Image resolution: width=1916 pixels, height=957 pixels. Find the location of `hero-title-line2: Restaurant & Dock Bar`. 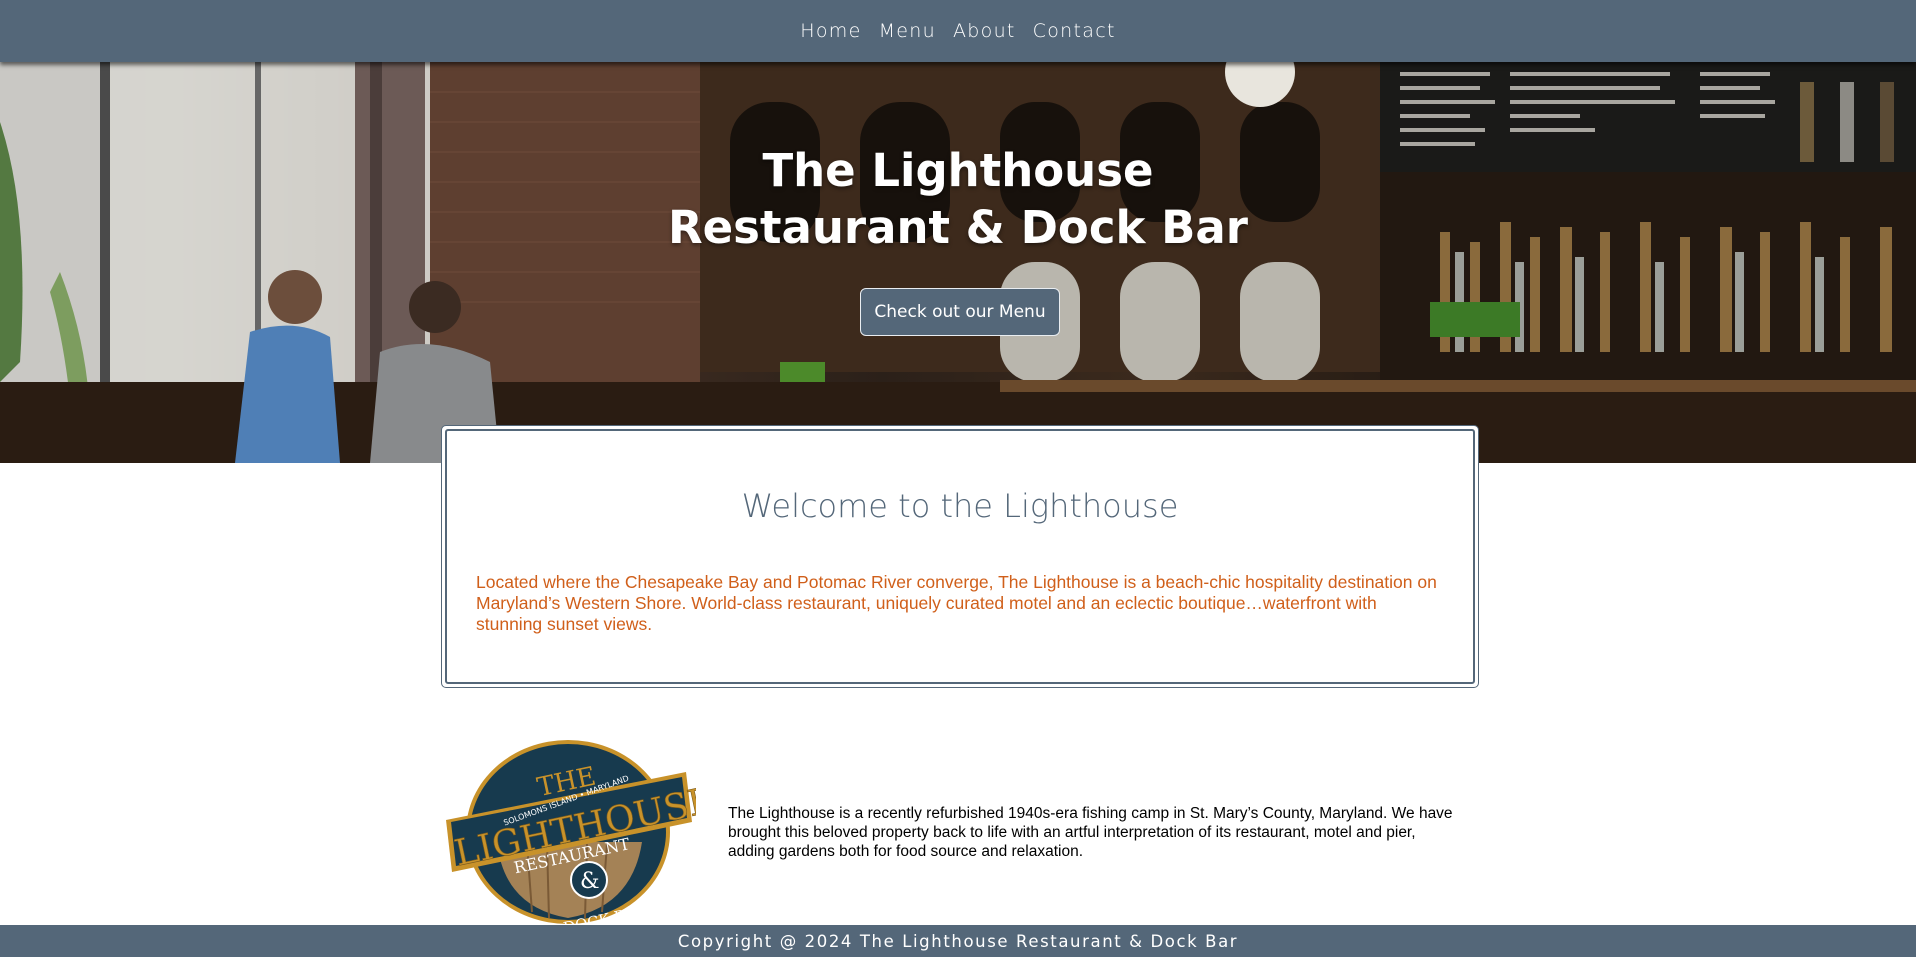

hero-title-line2: Restaurant & Dock Bar is located at coordinates (958, 227).